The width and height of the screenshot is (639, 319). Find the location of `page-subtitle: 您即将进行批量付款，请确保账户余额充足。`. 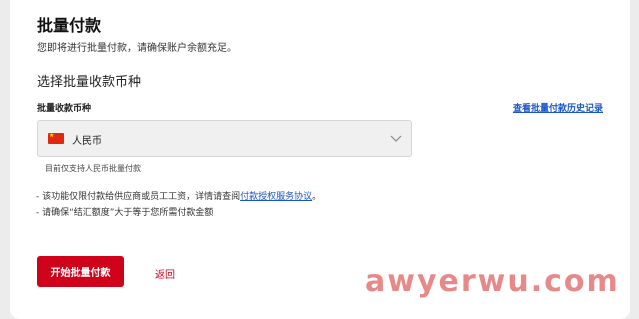

page-subtitle: 您即将进行批量付款，请确保账户余额充足。 is located at coordinates (137, 48).